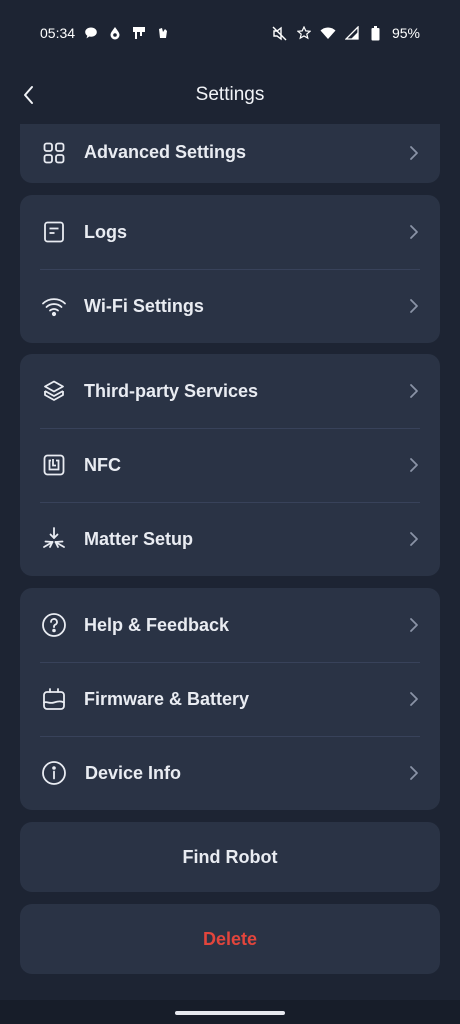  Describe the element at coordinates (139, 33) in the screenshot. I see `stamp-icon` at that location.